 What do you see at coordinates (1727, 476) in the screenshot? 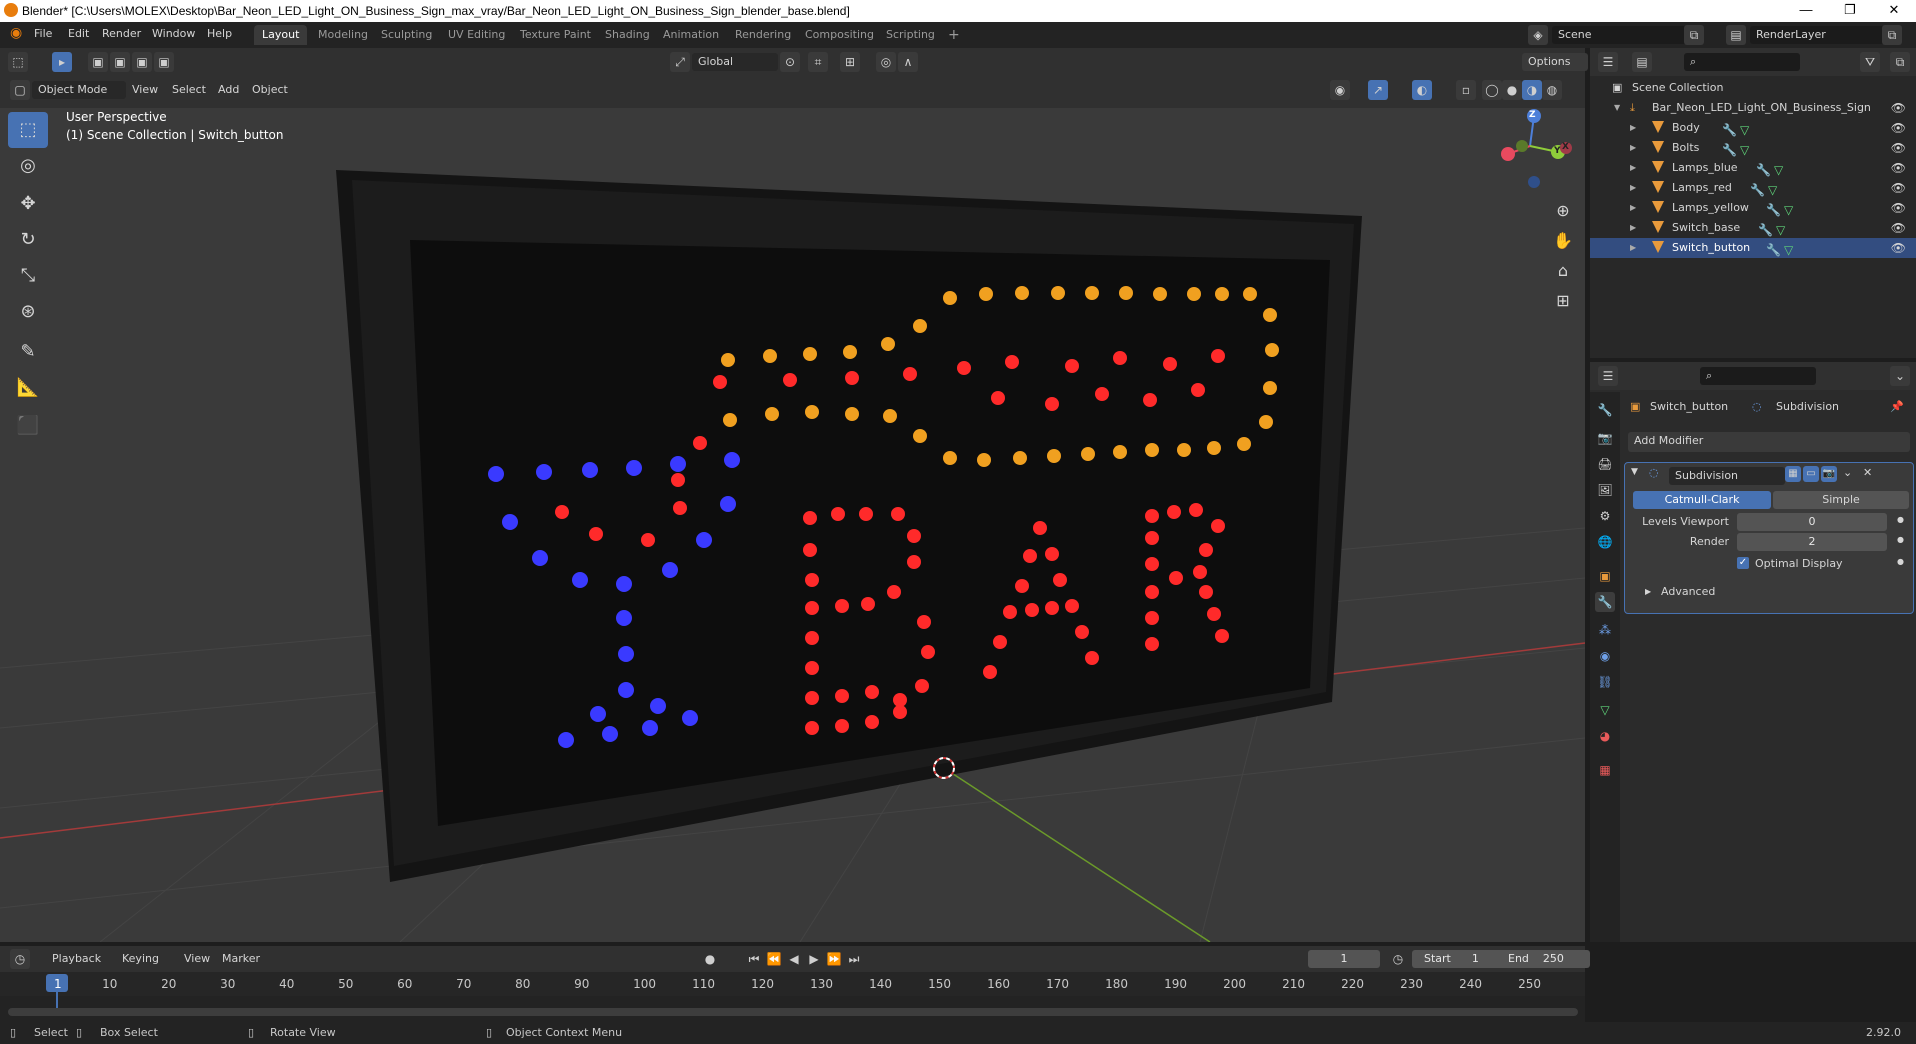
I see `modifier-name-field: Subdivision` at bounding box center [1727, 476].